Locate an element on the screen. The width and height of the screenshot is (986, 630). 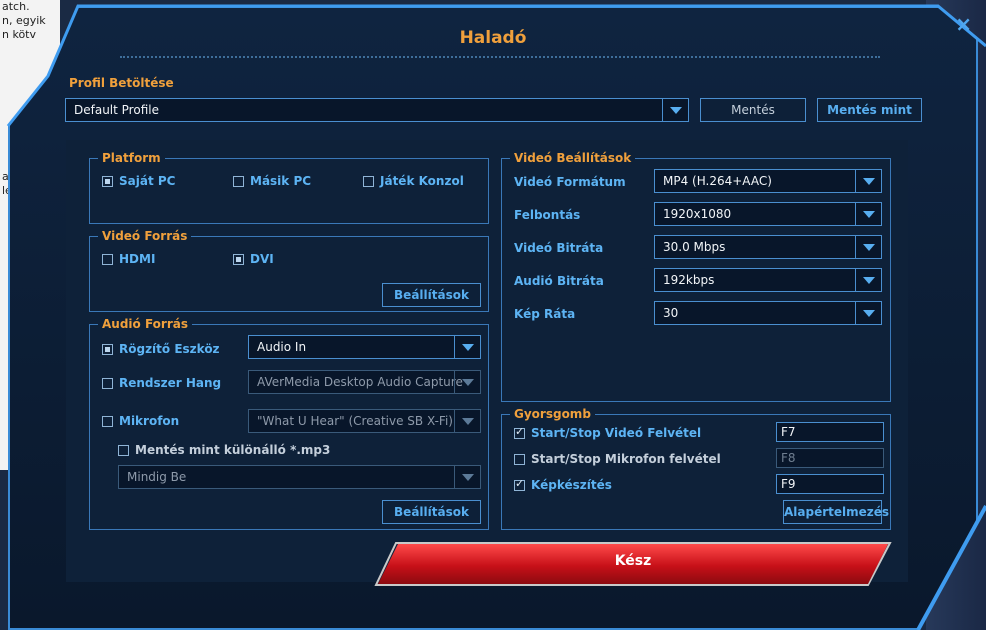
platform-option-other-pc: Másik PC is located at coordinates (272, 181).